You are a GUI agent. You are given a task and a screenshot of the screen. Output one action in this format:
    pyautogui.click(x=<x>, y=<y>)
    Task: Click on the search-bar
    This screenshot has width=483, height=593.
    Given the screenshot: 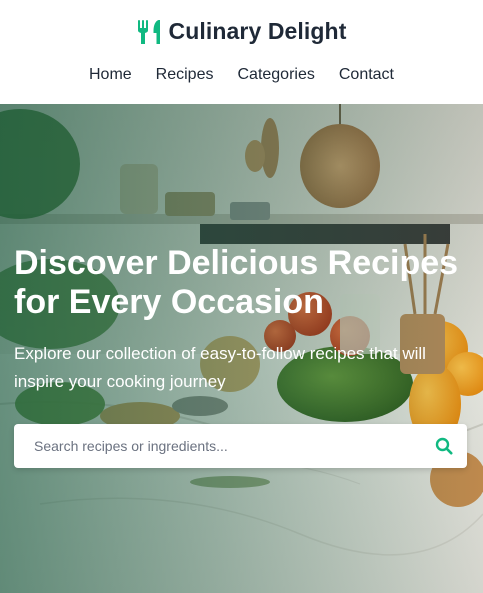 What is the action you would take?
    pyautogui.click(x=240, y=446)
    